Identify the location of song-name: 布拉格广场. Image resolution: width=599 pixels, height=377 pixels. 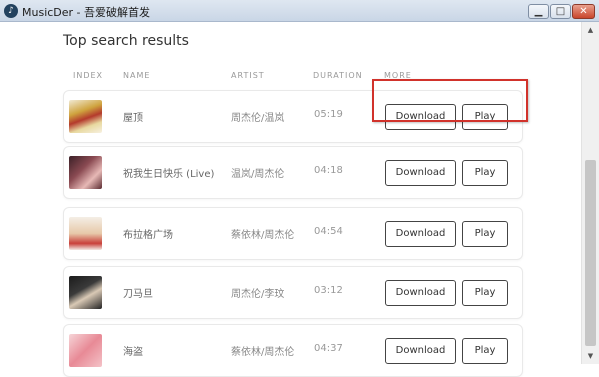
(148, 235).